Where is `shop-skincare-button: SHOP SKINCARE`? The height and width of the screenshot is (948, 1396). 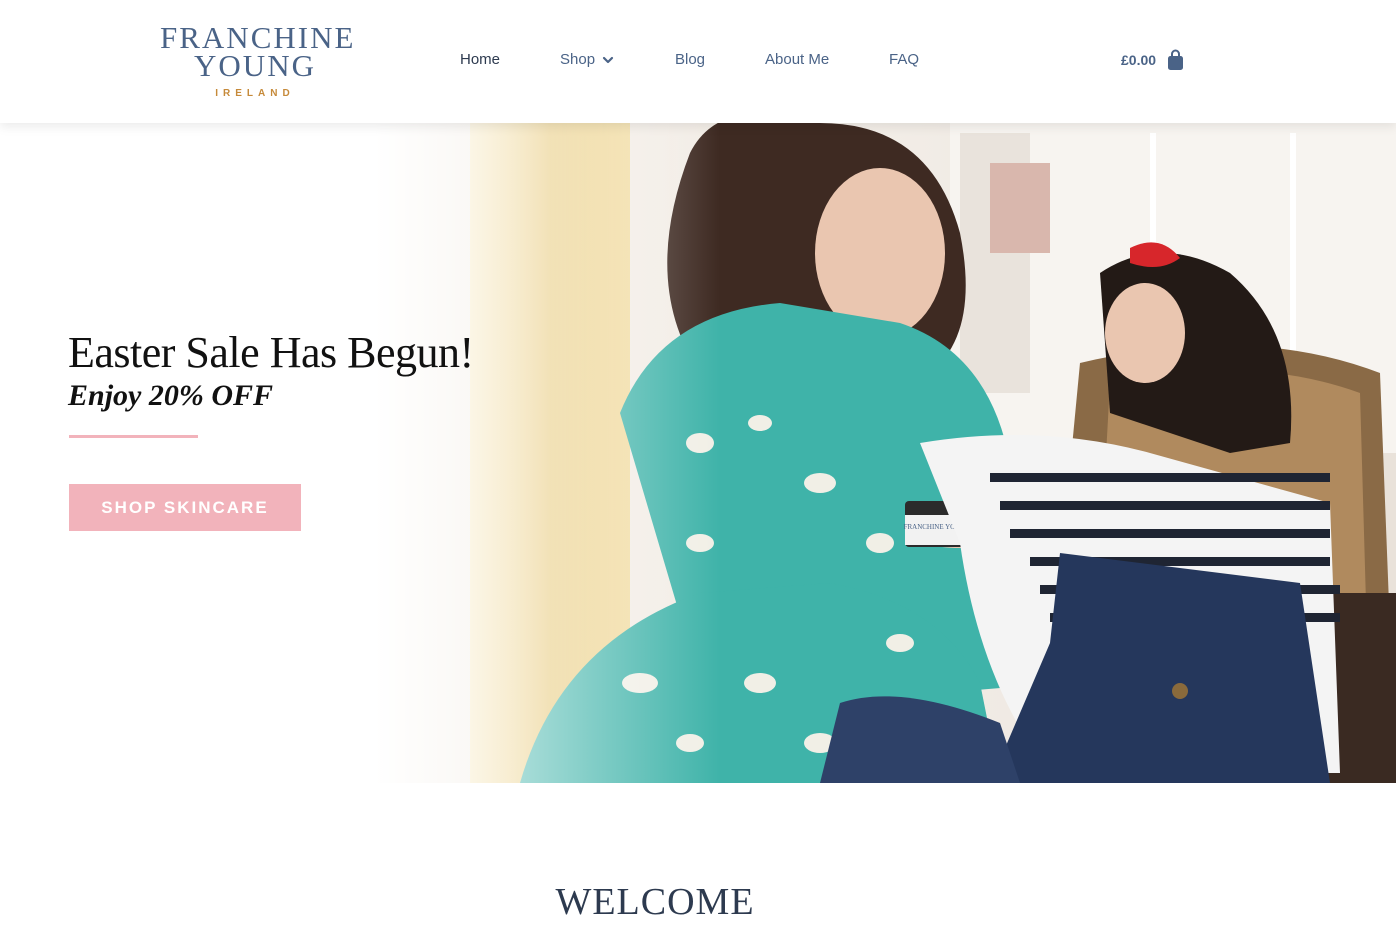 shop-skincare-button: SHOP SKINCARE is located at coordinates (185, 507).